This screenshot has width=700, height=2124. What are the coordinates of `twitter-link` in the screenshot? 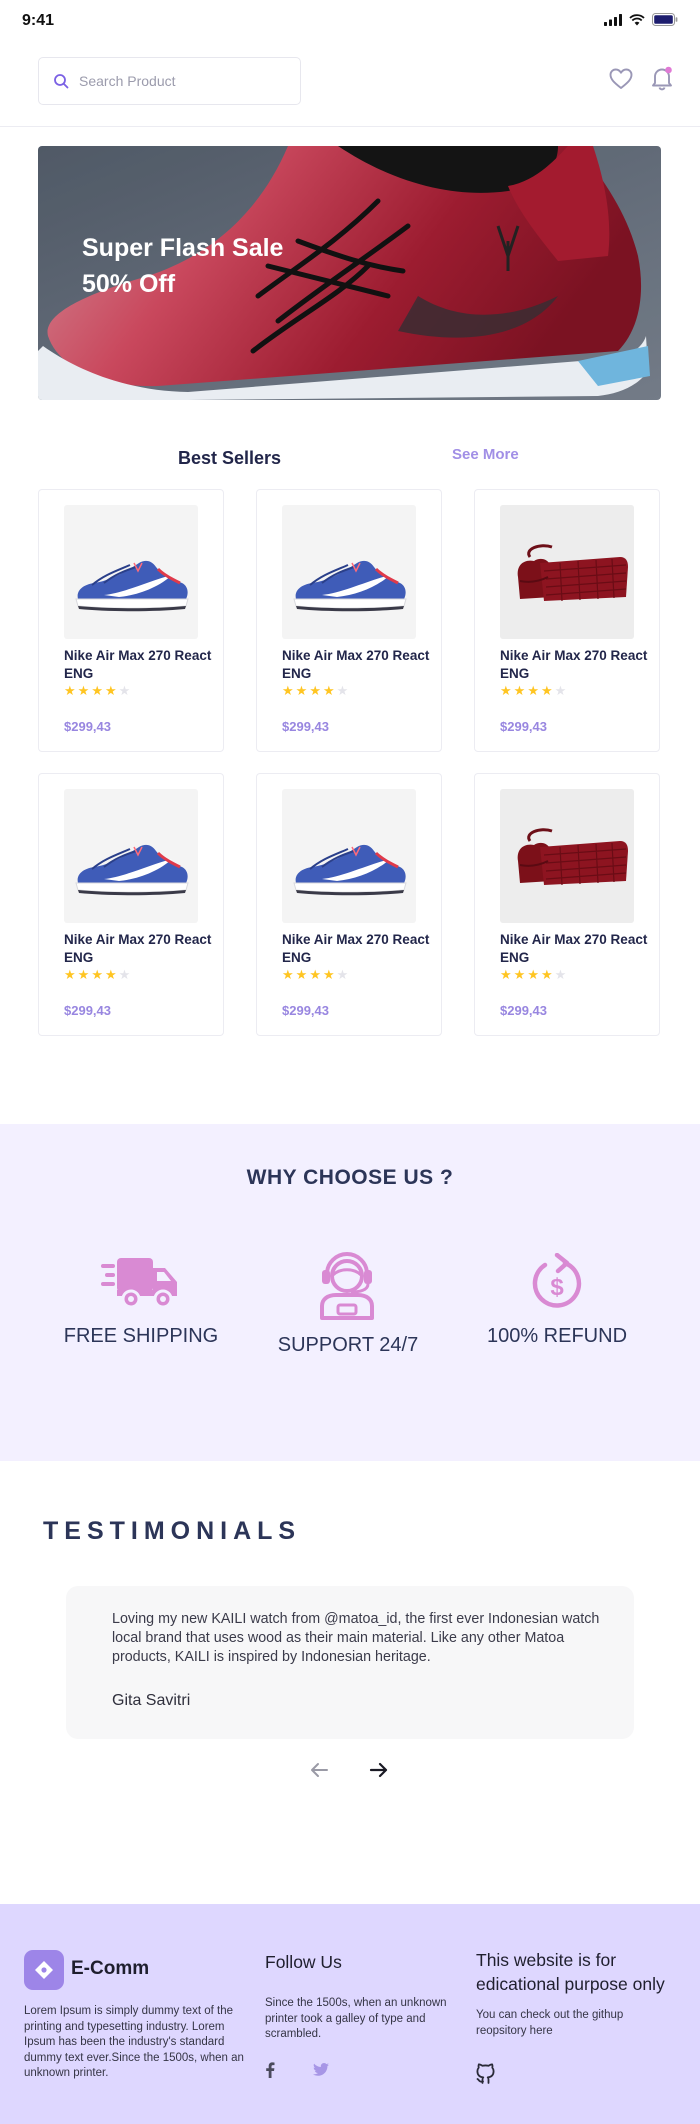 It's located at (321, 2072).